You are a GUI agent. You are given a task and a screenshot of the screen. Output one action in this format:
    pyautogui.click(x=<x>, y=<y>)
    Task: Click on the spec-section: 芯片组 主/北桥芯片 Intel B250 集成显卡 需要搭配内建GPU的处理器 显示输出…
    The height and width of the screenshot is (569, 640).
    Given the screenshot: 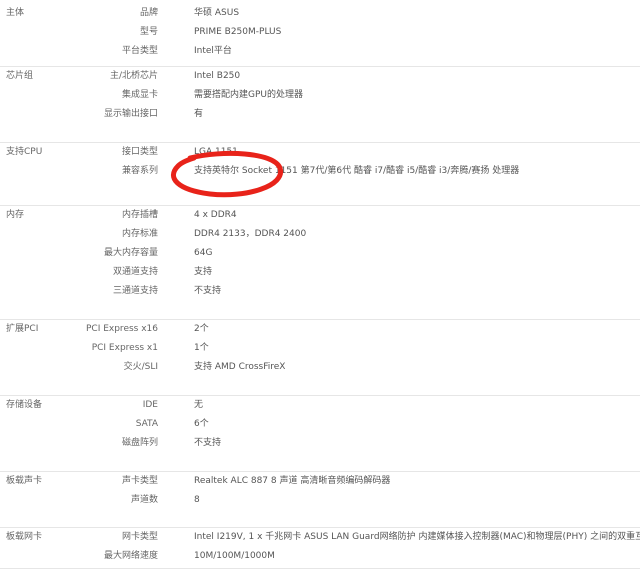 What is the action you would take?
    pyautogui.click(x=320, y=105)
    